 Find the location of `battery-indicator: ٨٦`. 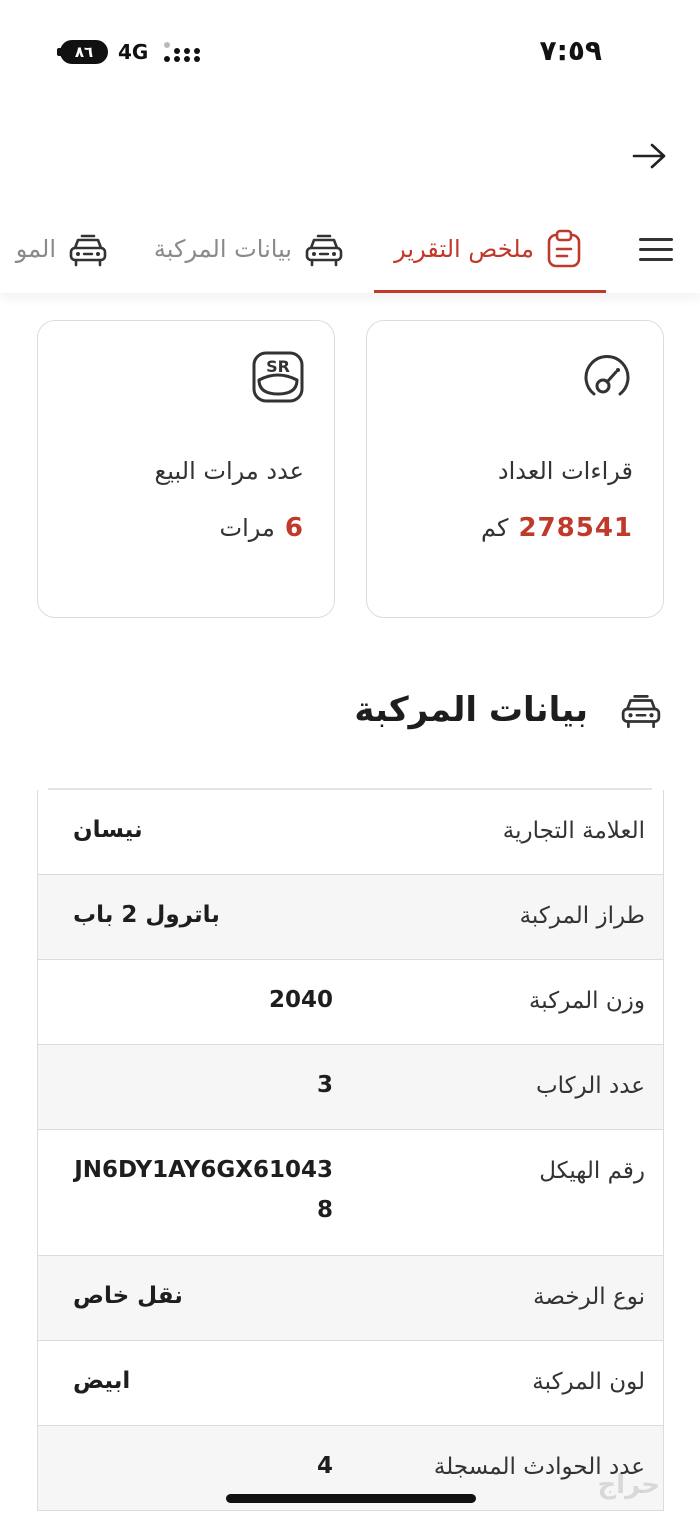

battery-indicator: ٨٦ is located at coordinates (82, 52).